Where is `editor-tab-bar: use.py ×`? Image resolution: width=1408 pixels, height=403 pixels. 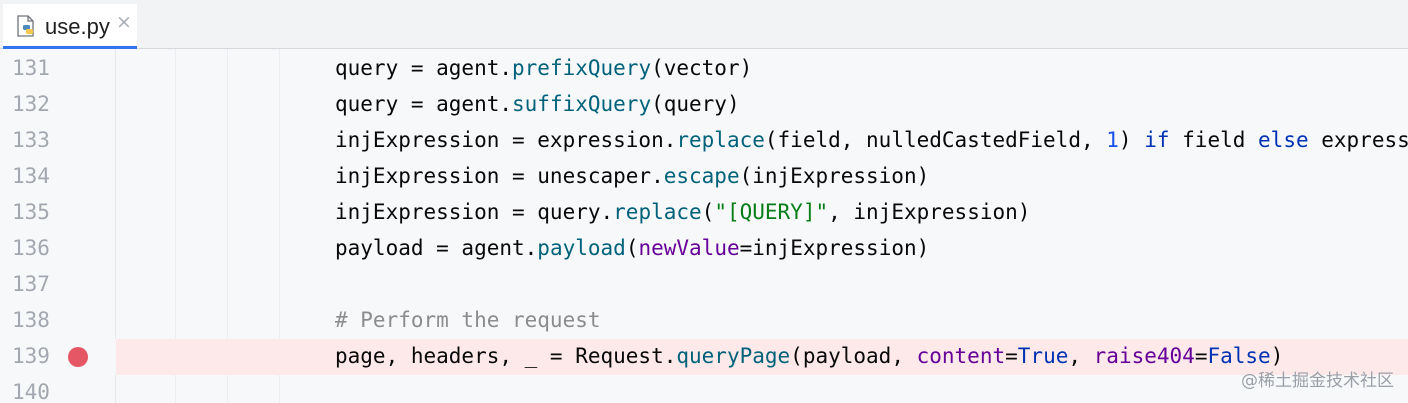 editor-tab-bar: use.py × is located at coordinates (704, 24).